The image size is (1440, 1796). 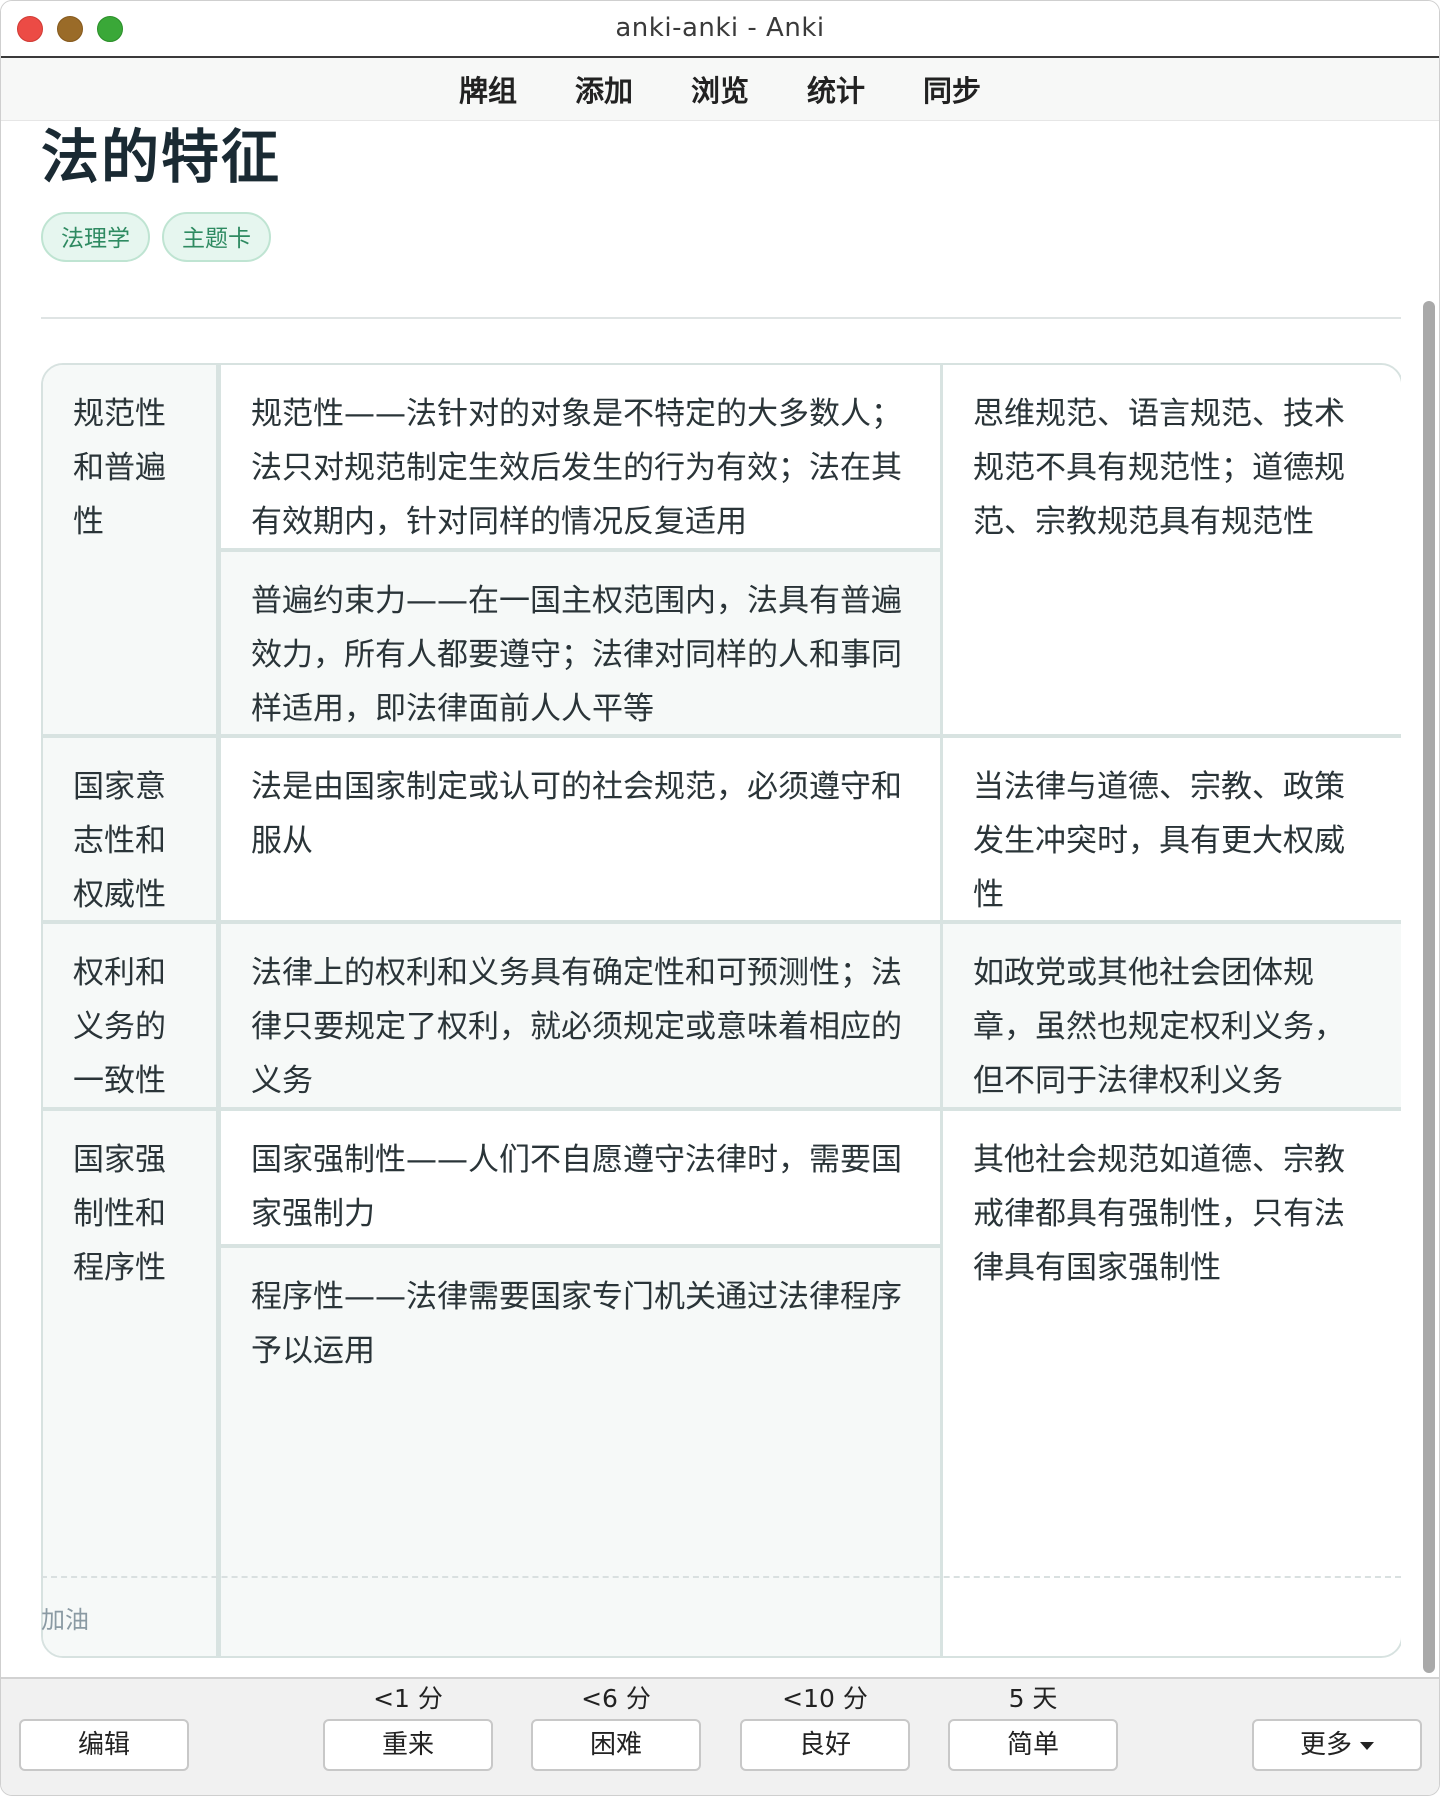 I want to click on again-interval: <1 分, so click(x=408, y=1698).